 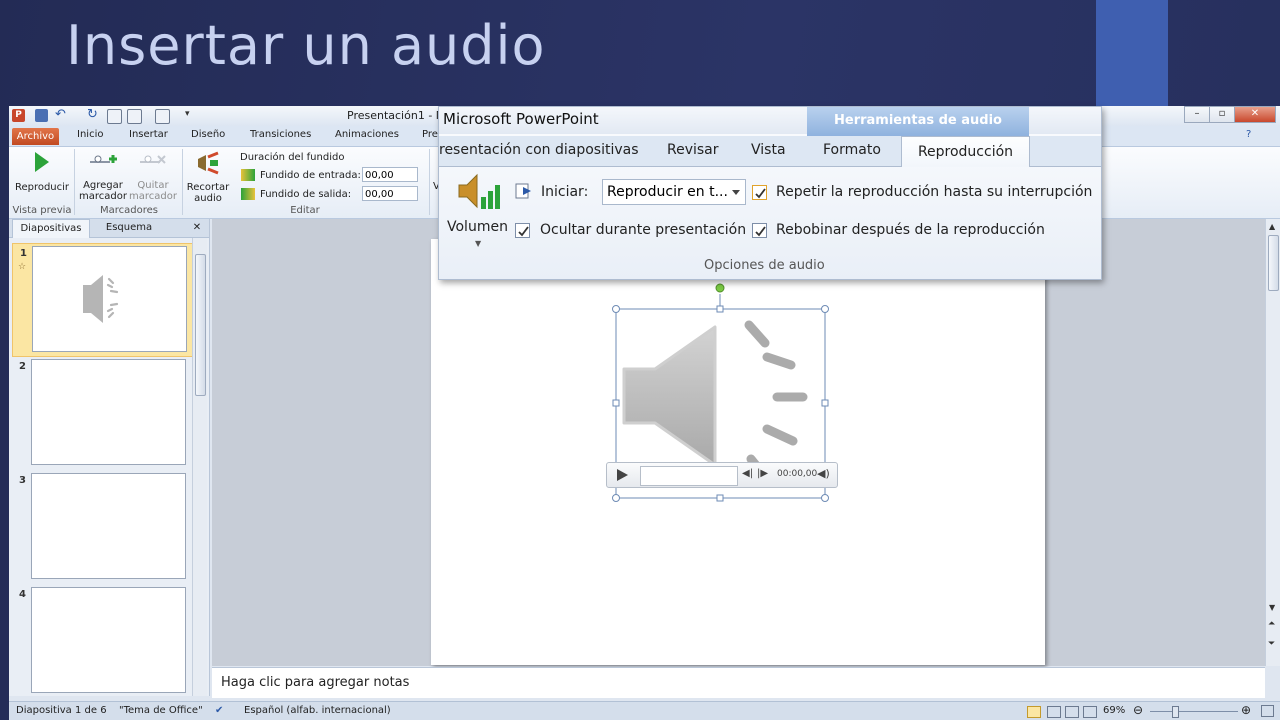 What do you see at coordinates (1054, 712) in the screenshot?
I see `view-sorter-icon` at bounding box center [1054, 712].